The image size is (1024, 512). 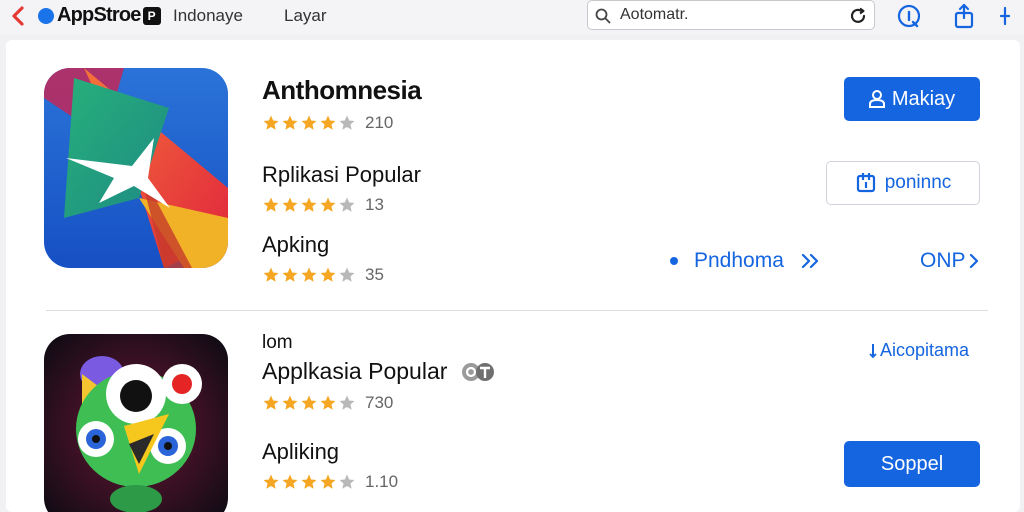 I want to click on link-aicopitama-label: Aicopitama, so click(x=925, y=350).